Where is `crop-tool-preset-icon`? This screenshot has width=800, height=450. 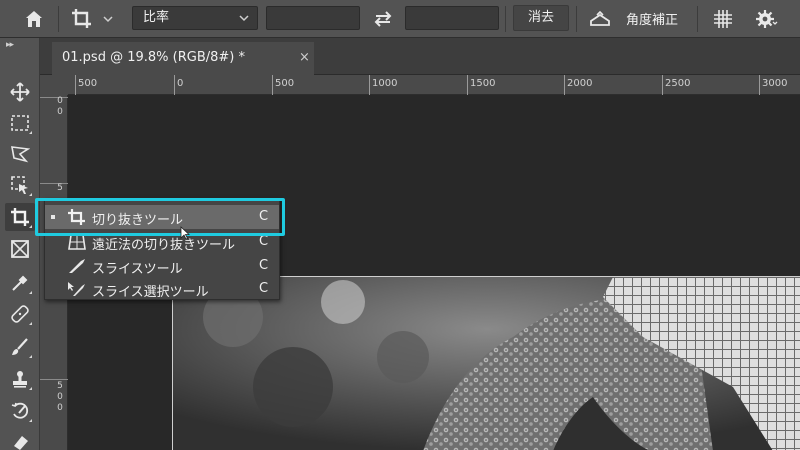
crop-tool-preset-icon is located at coordinates (82, 19).